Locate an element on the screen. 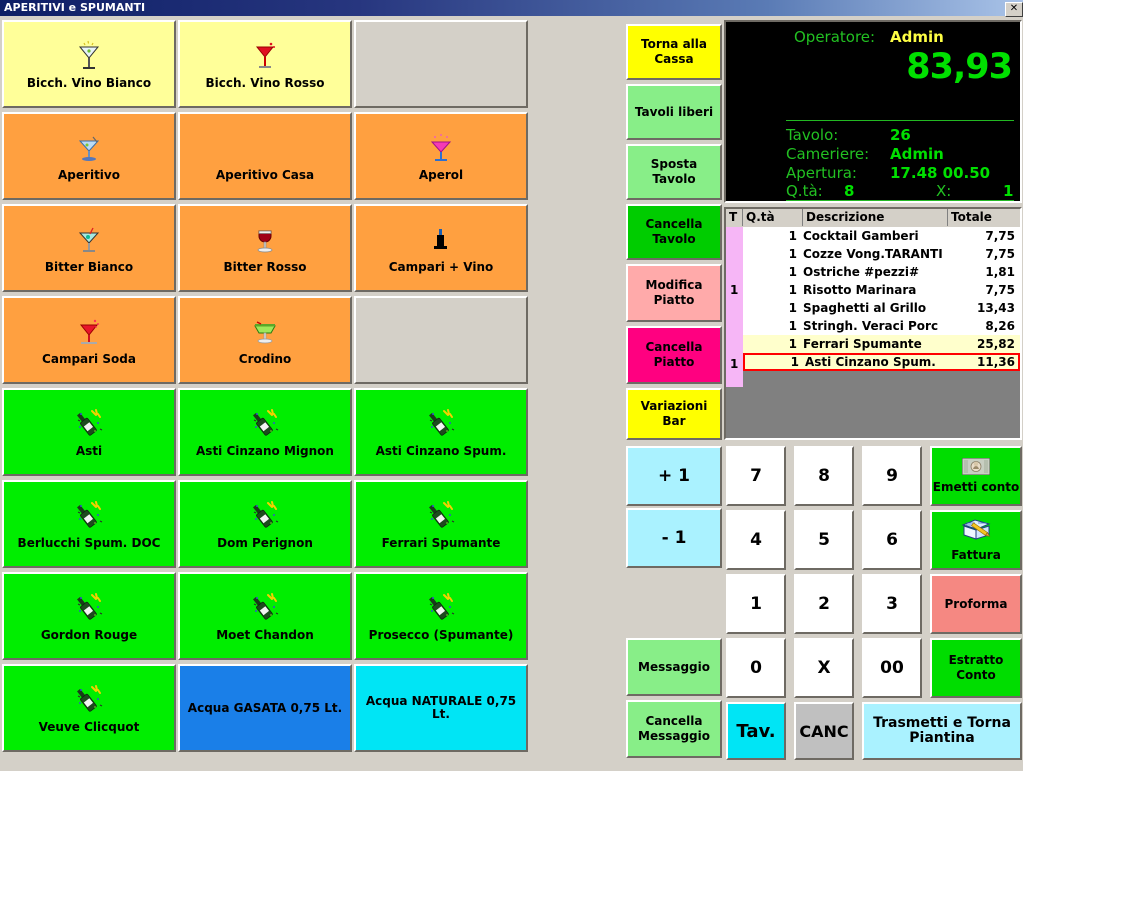 This screenshot has height=904, width=1121. order-row: 1 Ferrari Spumante 25,82 is located at coordinates (881, 344).